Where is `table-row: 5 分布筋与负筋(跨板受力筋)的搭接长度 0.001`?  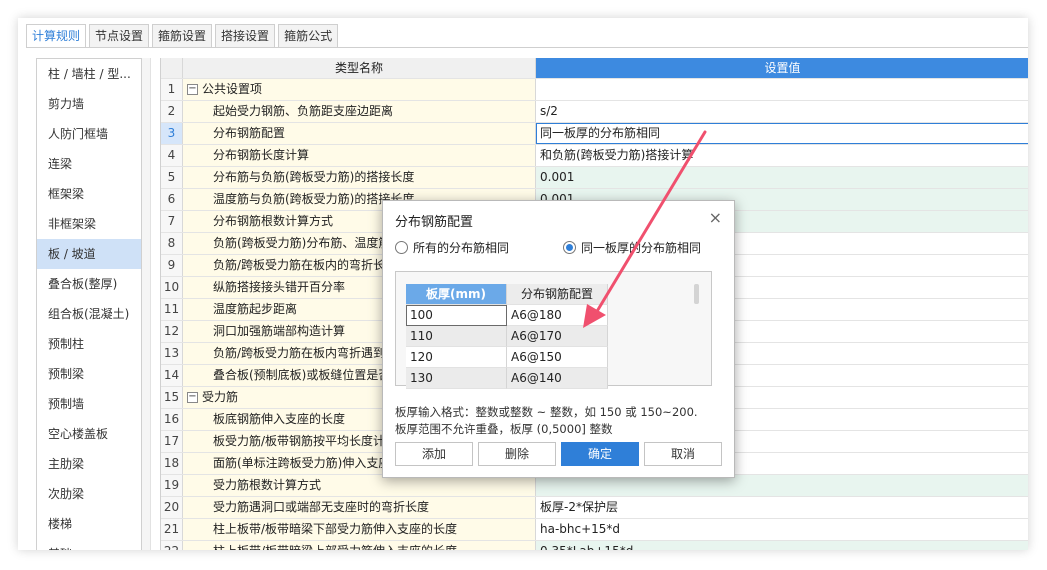 table-row: 5 分布筋与负筋(跨板受力筋)的搭接长度 0.001 is located at coordinates (594, 178).